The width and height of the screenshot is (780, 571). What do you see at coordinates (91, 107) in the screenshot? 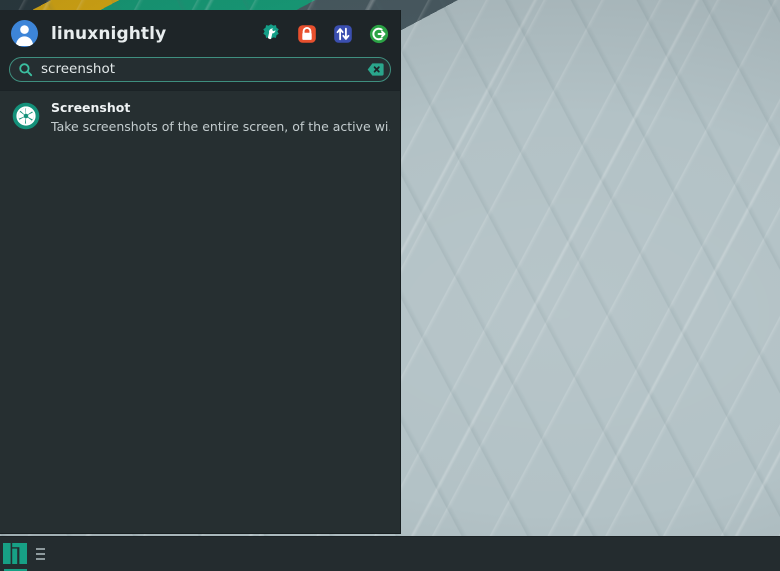
I see `list-item-title: Screenshot` at bounding box center [91, 107].